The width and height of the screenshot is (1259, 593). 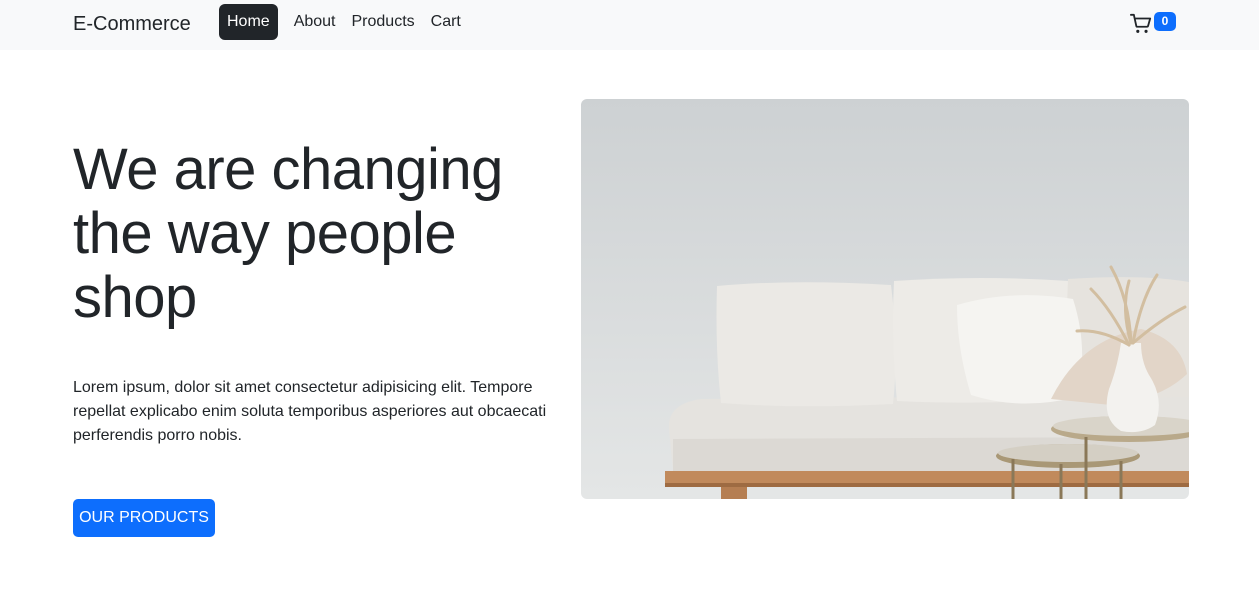 What do you see at coordinates (132, 24) in the screenshot?
I see `brand-logo: E-Commerce` at bounding box center [132, 24].